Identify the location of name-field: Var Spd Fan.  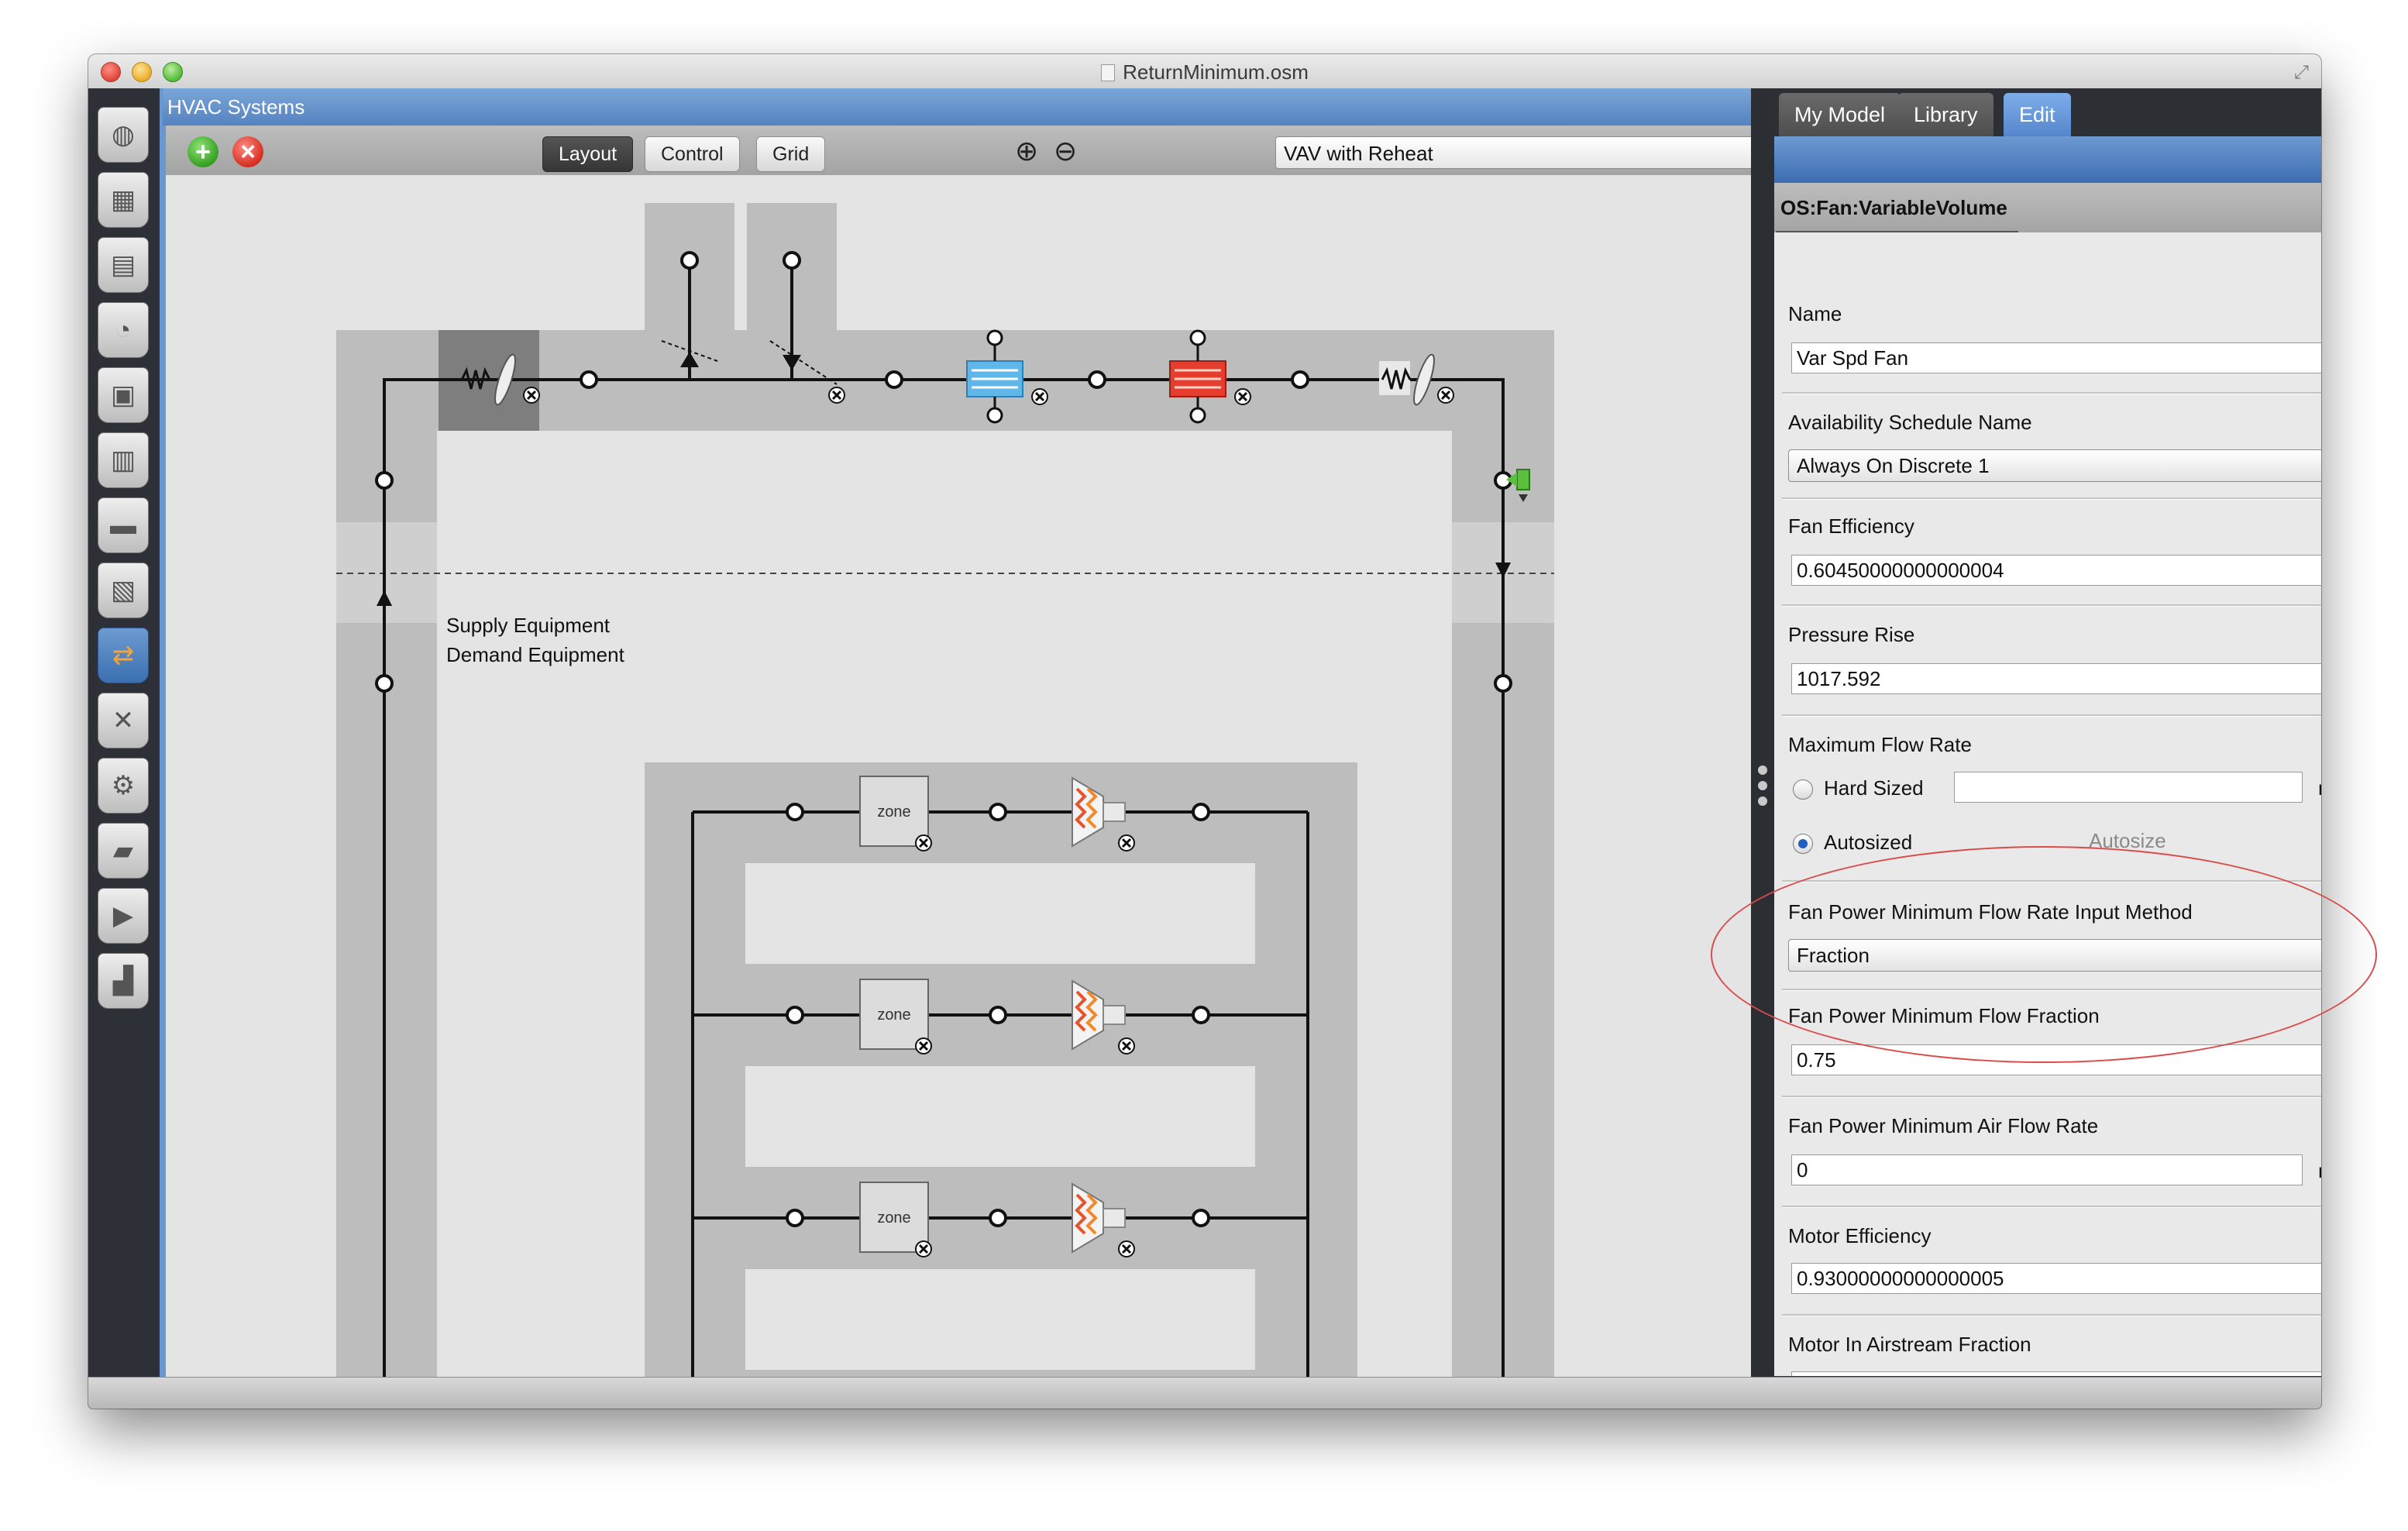
(2056, 357).